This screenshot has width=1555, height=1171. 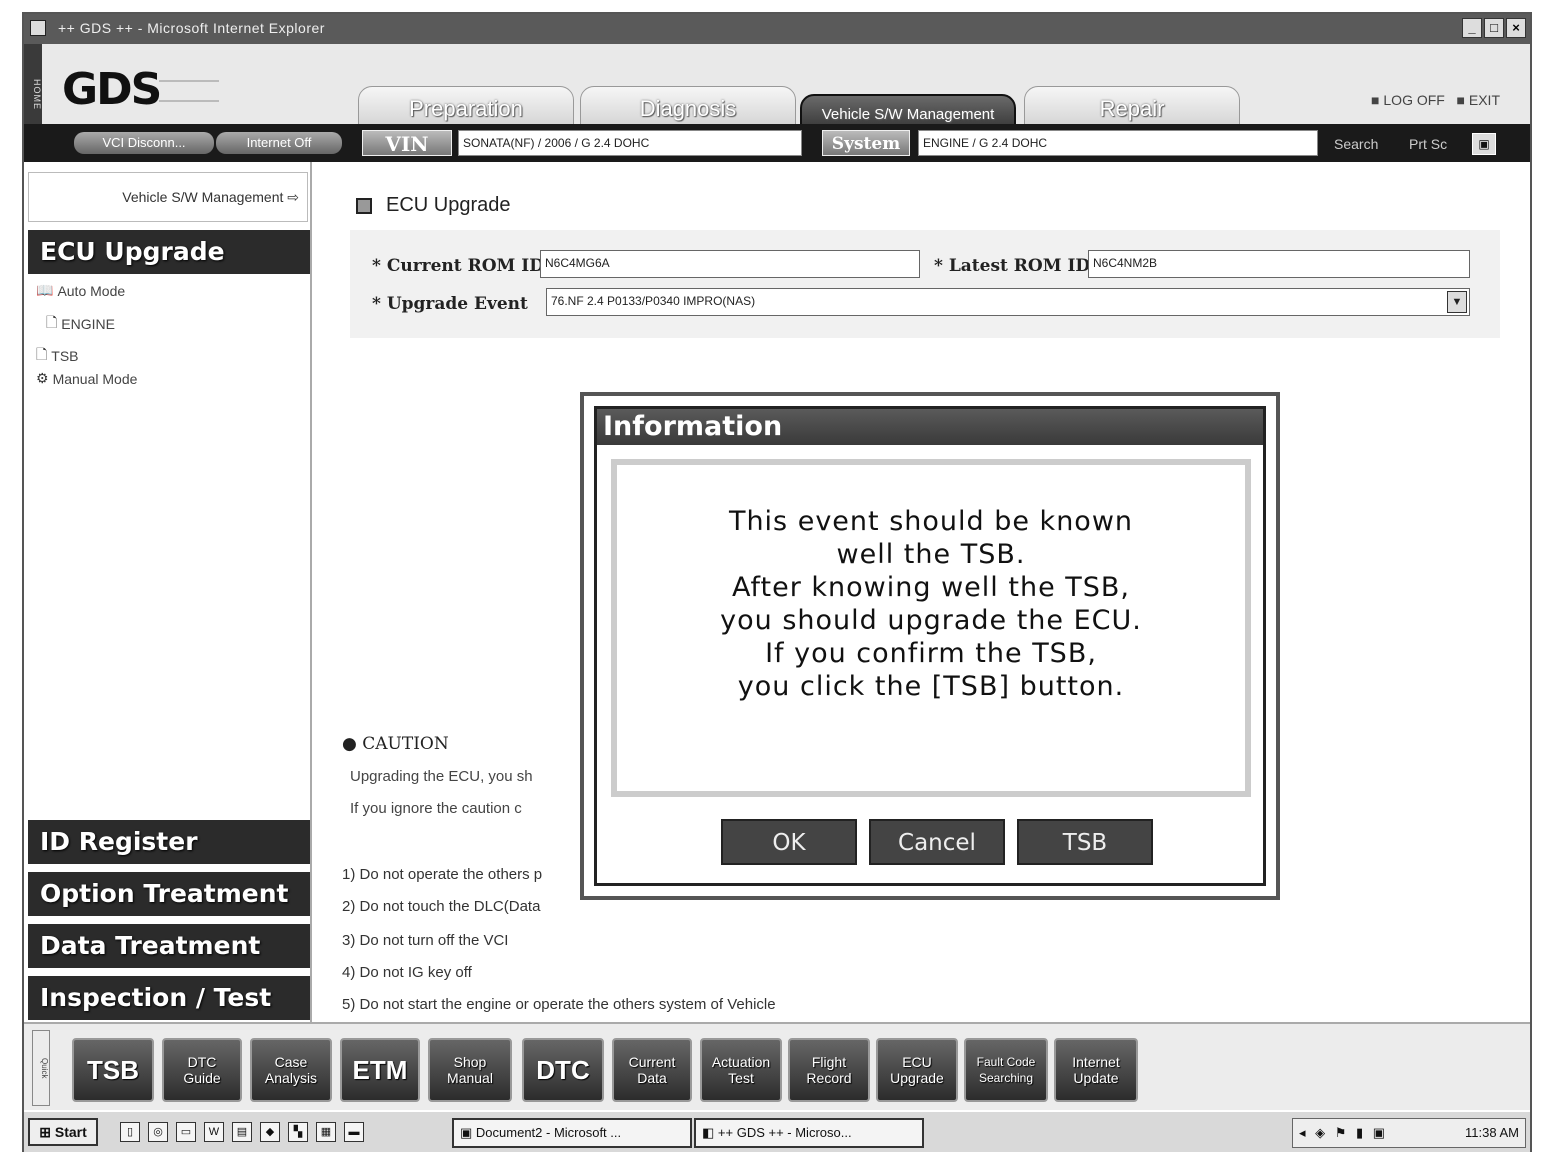 What do you see at coordinates (448, 205) in the screenshot?
I see `page-title-text: ECU Upgrade` at bounding box center [448, 205].